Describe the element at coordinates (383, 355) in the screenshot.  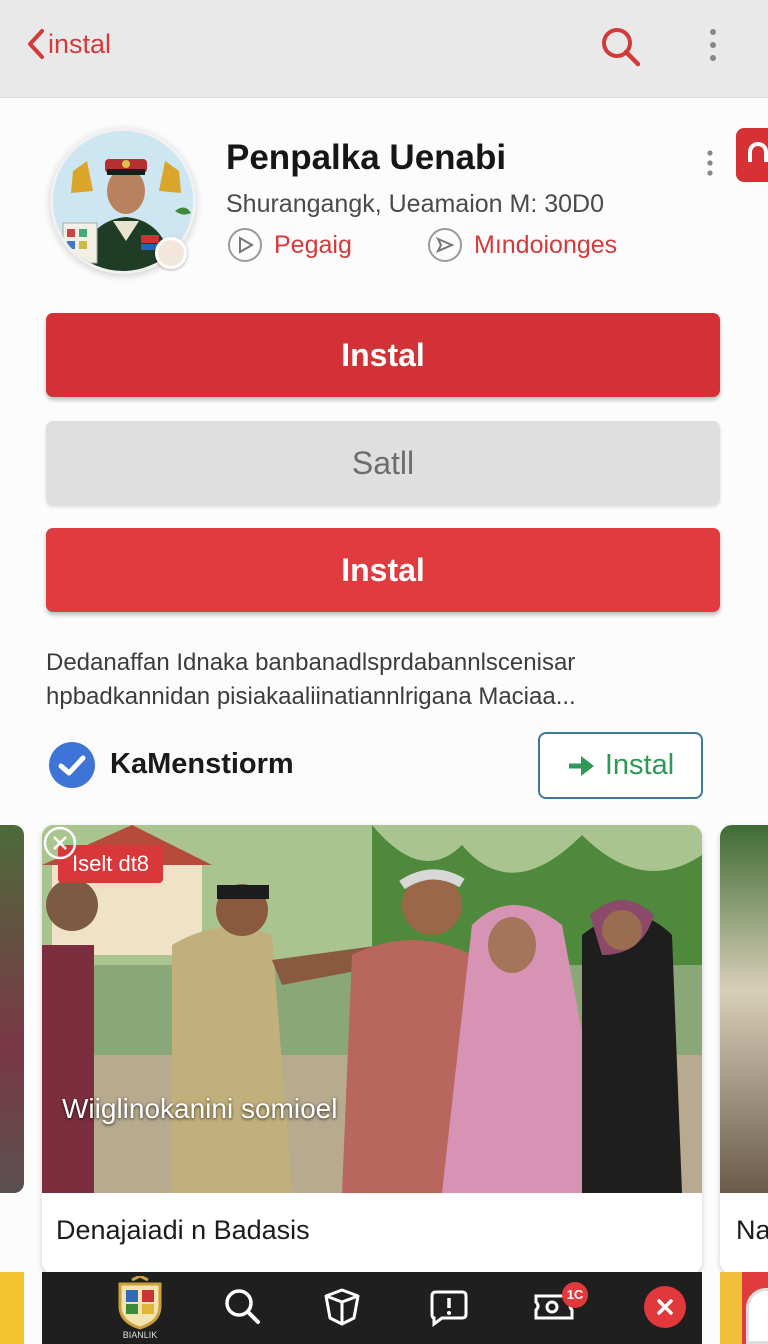
I see `install-button: Instal` at that location.